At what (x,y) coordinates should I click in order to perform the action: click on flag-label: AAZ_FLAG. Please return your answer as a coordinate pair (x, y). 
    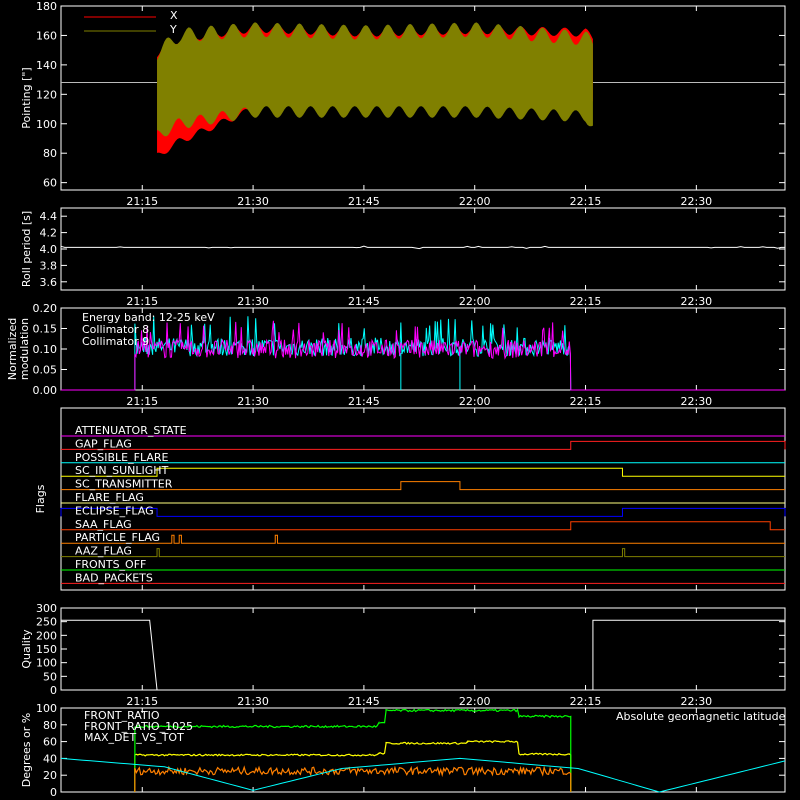
    Looking at the image, I should click on (103, 551).